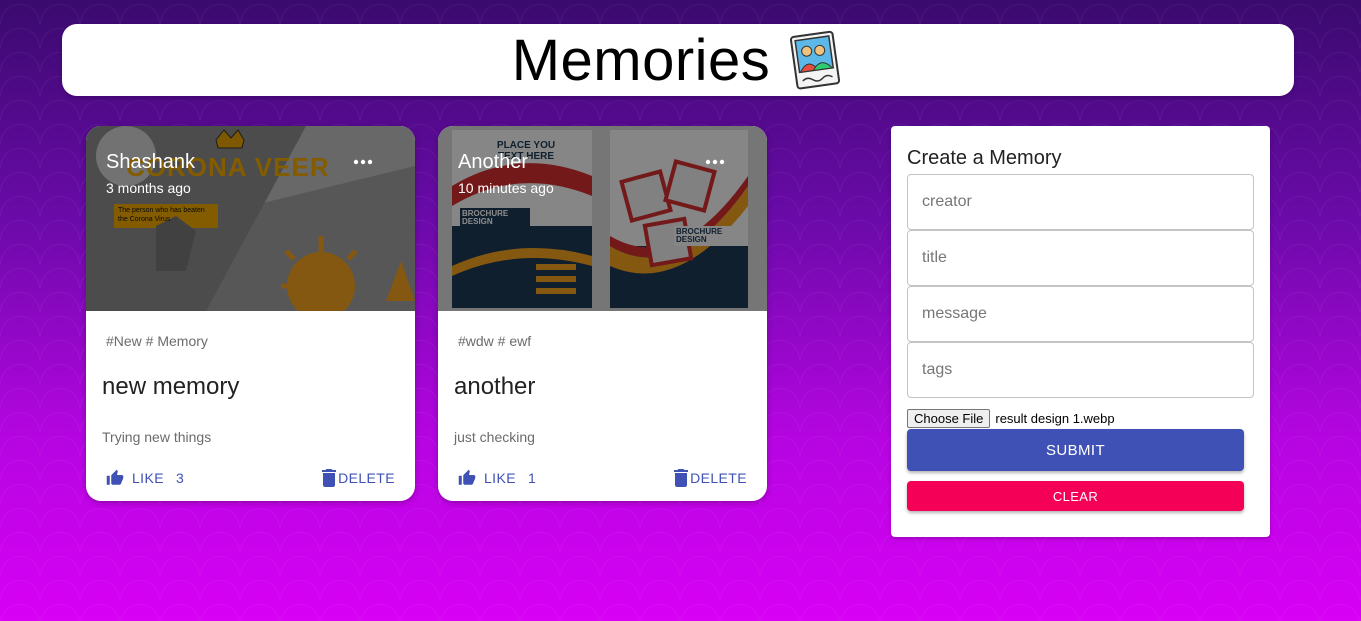 The image size is (1361, 621). I want to click on creator-field, so click(1080, 202).